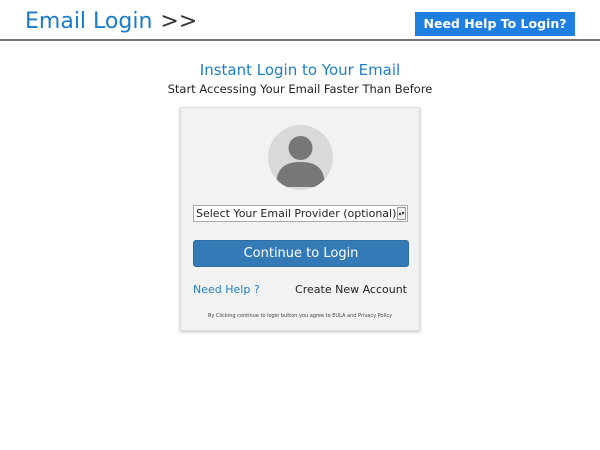 The image size is (600, 450). I want to click on email-provider-select: Select Your Email Provider (optional) ▴▾, so click(300, 213).